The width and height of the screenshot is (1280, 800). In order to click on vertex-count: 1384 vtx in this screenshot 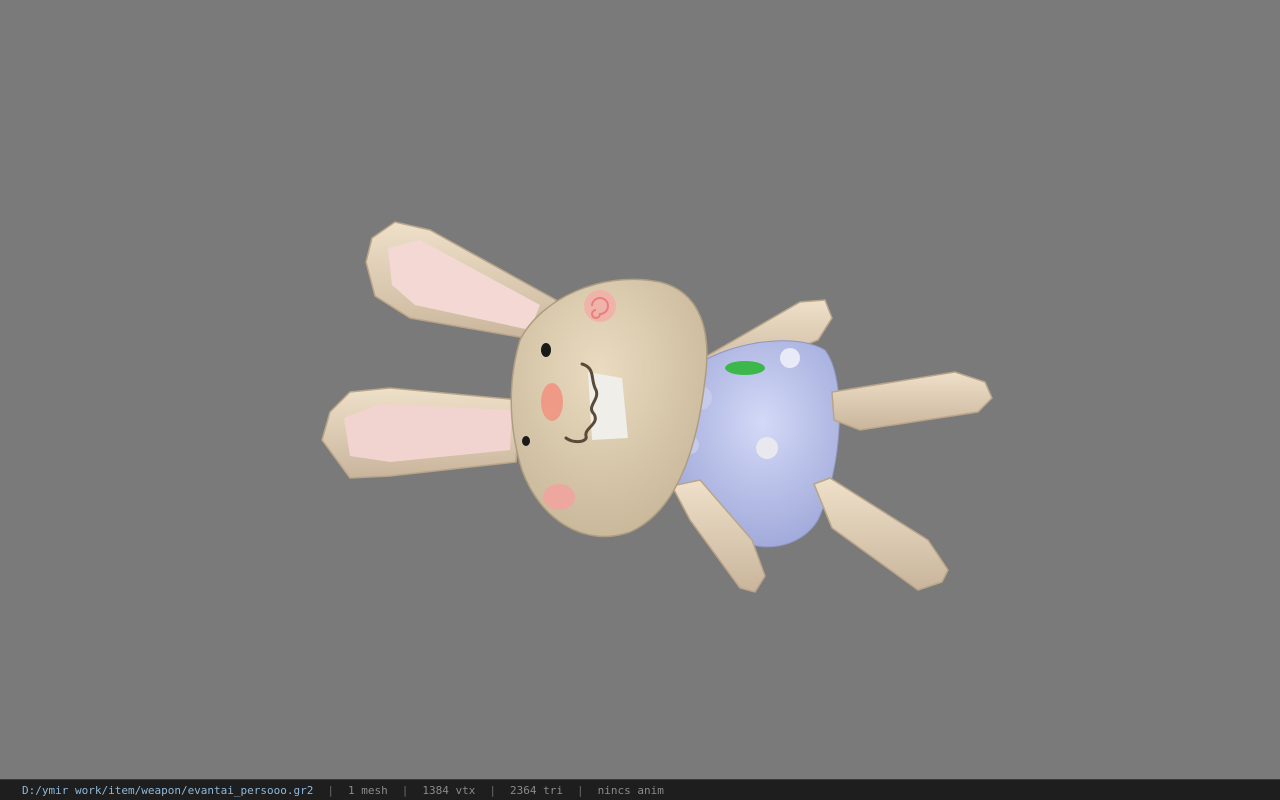, I will do `click(449, 790)`.